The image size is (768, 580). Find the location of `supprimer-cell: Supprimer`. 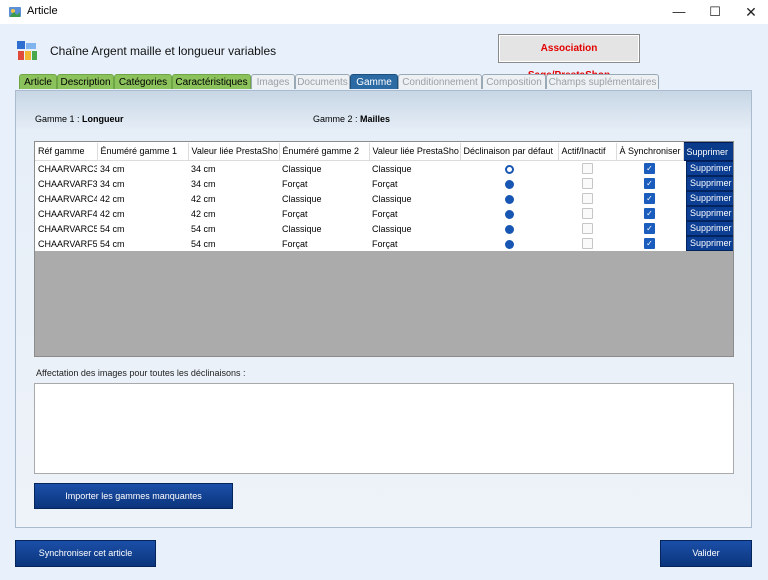

supprimer-cell: Supprimer is located at coordinates (708, 168).